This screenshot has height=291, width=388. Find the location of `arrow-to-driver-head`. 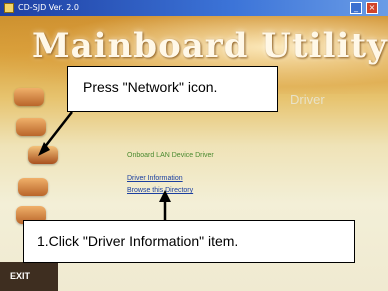

arrow-to-driver-head is located at coordinates (165, 196).